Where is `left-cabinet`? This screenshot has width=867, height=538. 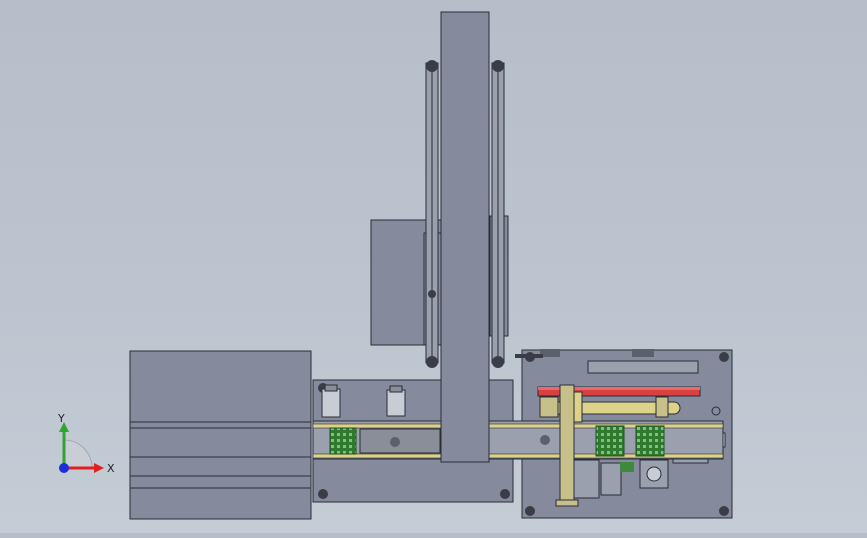 left-cabinet is located at coordinates (220, 435).